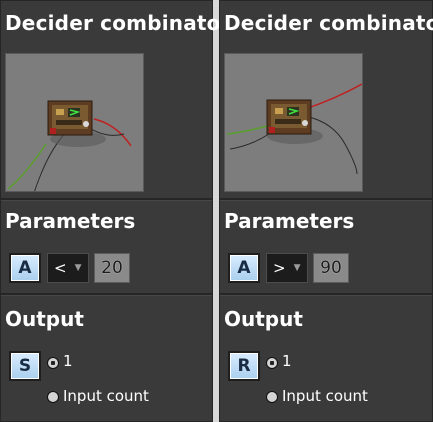 The width and height of the screenshot is (433, 422). Describe the element at coordinates (331, 268) in the screenshot. I see `constant-field: 90` at that location.